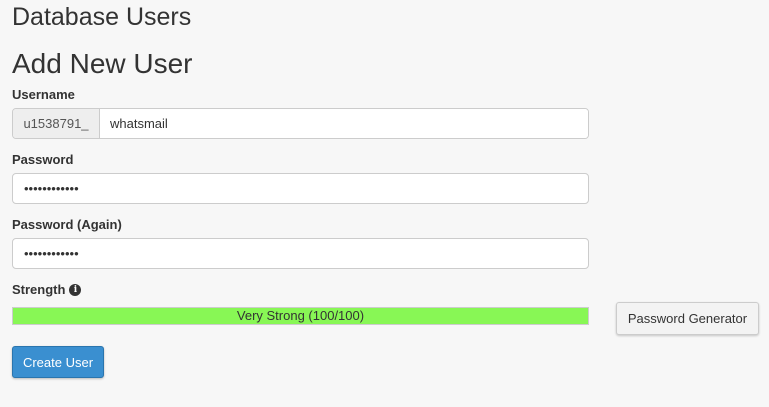 The width and height of the screenshot is (769, 407). I want to click on strength-label-row: Strength i, so click(47, 290).